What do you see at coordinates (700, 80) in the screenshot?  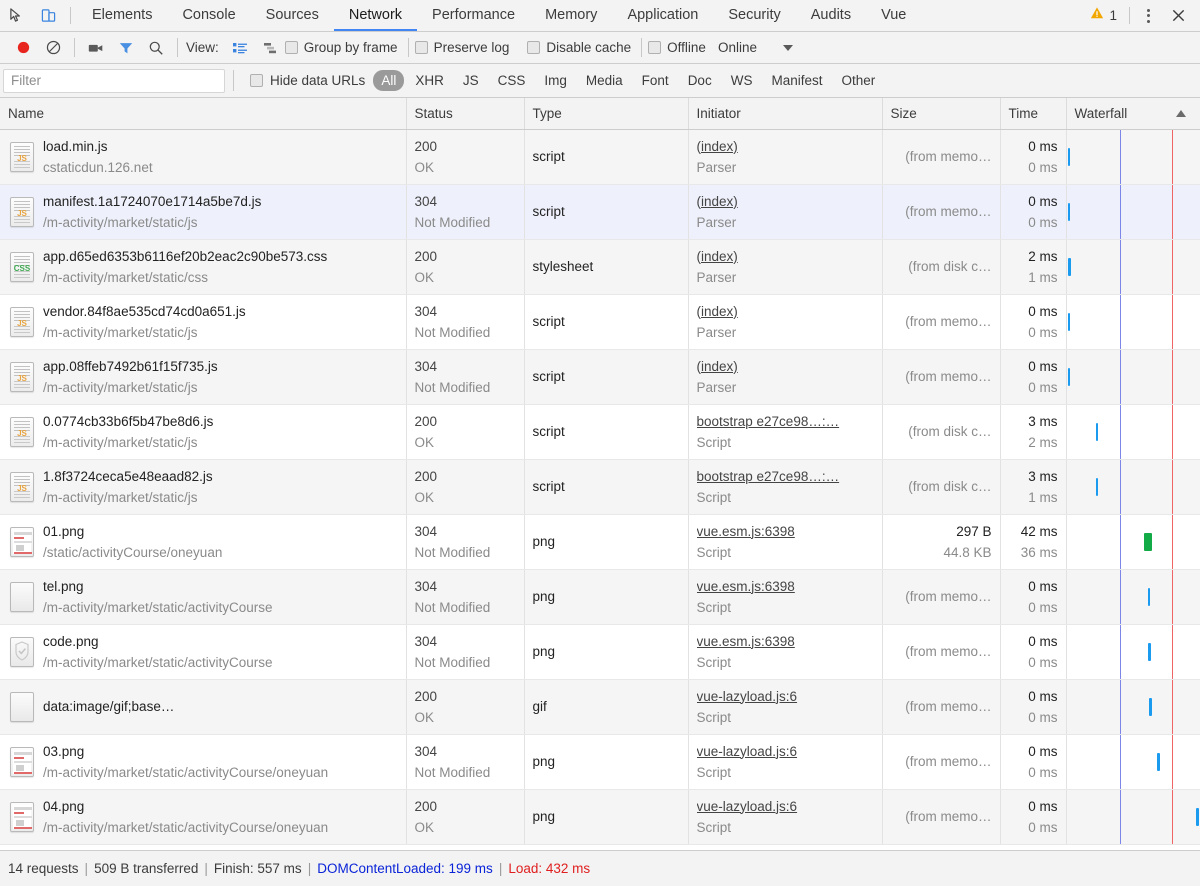 I see `type-filter-doc: Doc` at bounding box center [700, 80].